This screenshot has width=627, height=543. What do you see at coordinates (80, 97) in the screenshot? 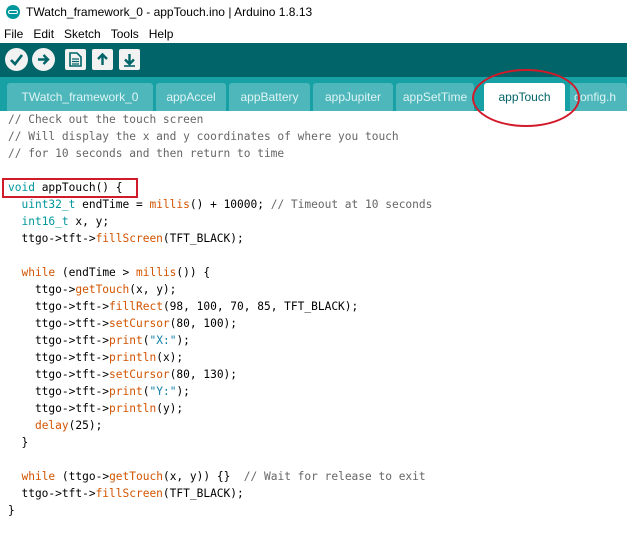
I see `tab-twatch-framework: TWatch_framework_0` at bounding box center [80, 97].